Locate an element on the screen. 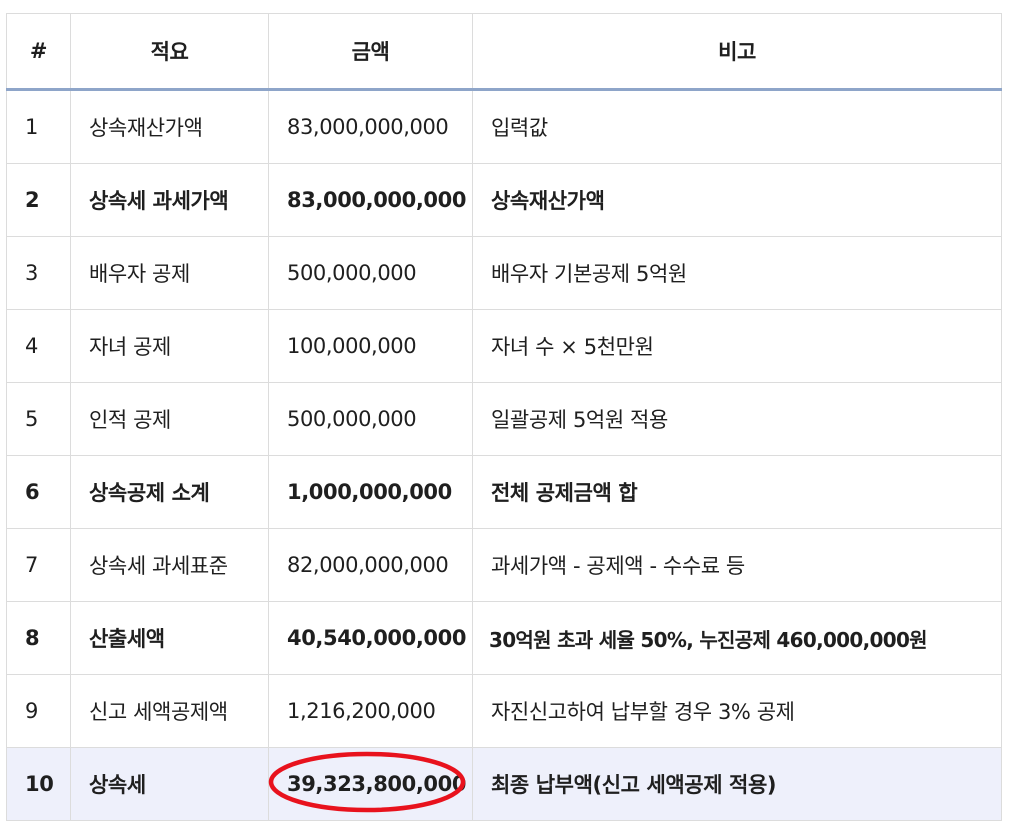 The image size is (1011, 829). row-number: 3 is located at coordinates (38, 273).